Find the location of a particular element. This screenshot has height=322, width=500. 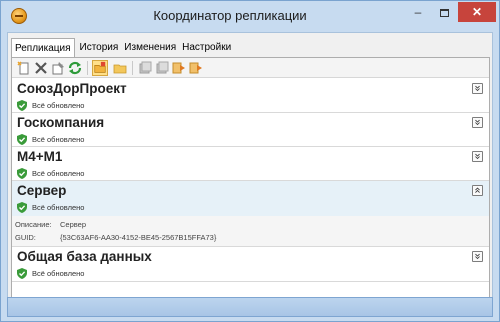

toolbar is located at coordinates (250, 68).